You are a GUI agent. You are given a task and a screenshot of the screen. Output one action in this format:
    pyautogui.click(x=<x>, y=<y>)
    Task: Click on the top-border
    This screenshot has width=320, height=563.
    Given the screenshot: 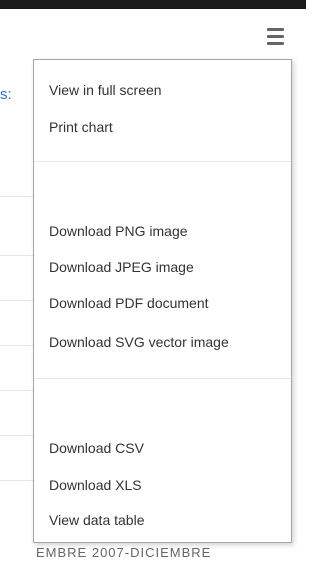 What is the action you would take?
    pyautogui.click(x=153, y=4)
    